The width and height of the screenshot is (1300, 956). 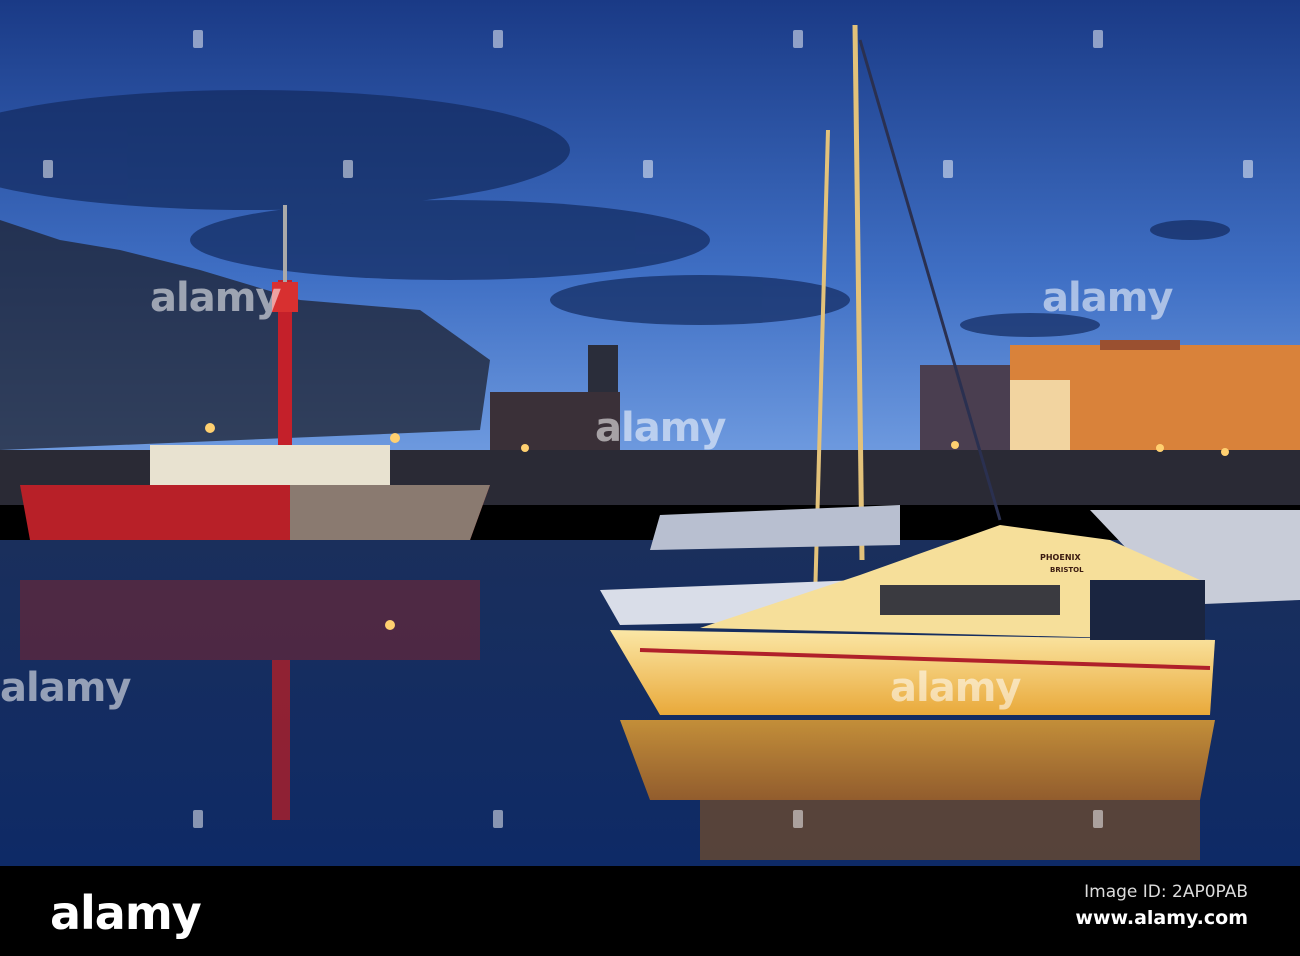 I want to click on boat-home-port: BRISTOL, so click(x=1067, y=570).